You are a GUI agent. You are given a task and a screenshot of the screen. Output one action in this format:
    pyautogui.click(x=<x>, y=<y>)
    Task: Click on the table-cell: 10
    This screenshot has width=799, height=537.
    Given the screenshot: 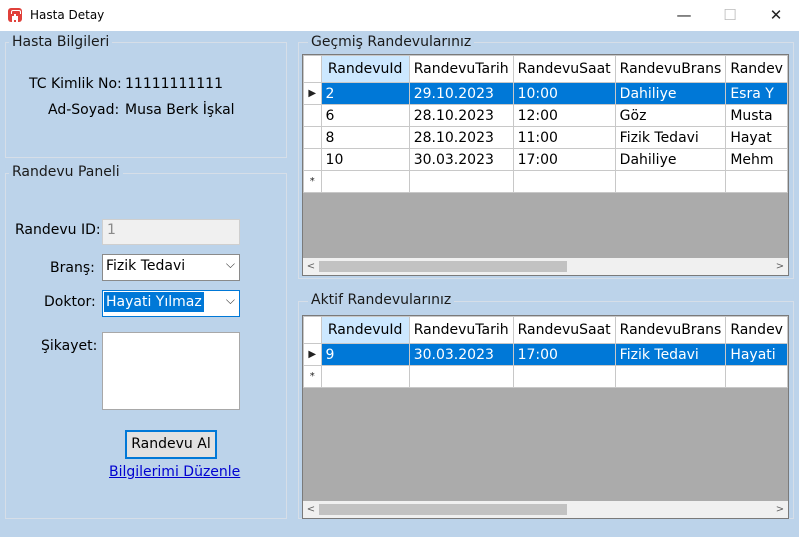 What is the action you would take?
    pyautogui.click(x=365, y=159)
    